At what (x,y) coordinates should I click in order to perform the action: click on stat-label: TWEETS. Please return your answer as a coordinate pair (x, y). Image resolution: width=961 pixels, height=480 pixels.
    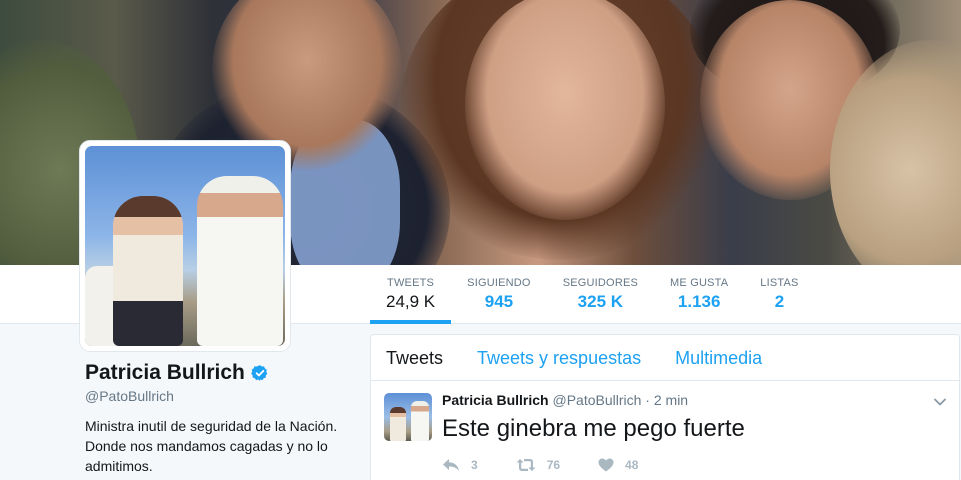
    Looking at the image, I should click on (411, 283).